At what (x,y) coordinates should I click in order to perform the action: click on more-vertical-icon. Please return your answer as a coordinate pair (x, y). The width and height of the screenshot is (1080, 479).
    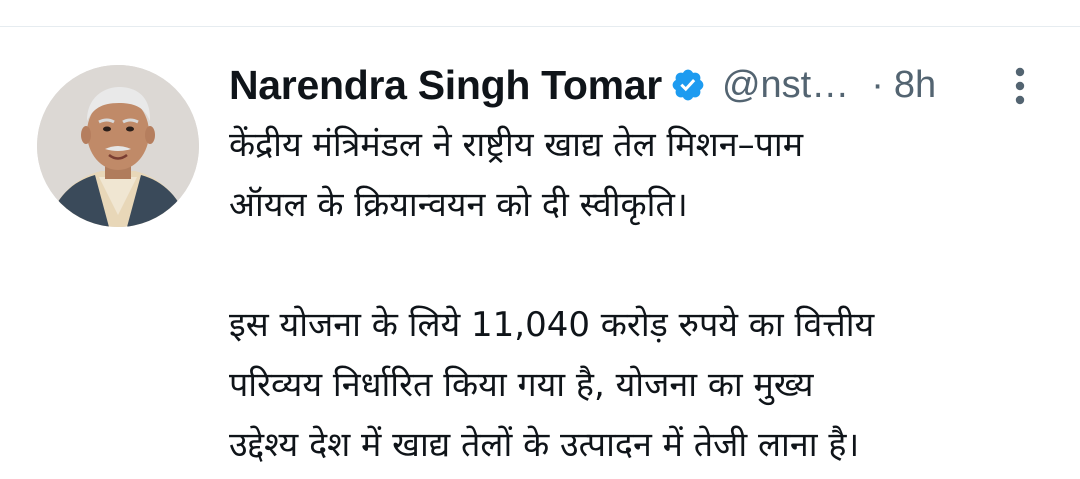
    Looking at the image, I should click on (1020, 86).